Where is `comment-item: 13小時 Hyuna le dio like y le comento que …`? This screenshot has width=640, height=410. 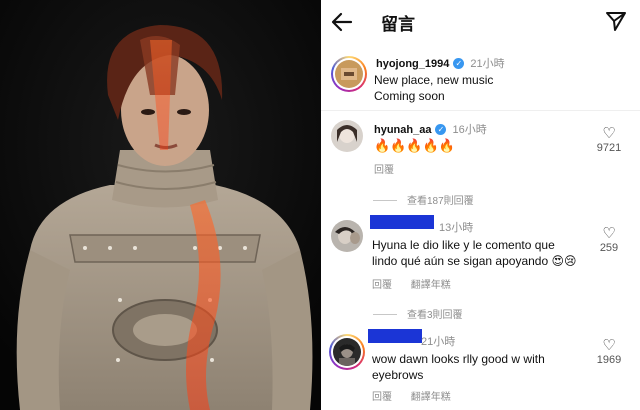 comment-item: 13小時 Hyuna le dio like y le comento que … is located at coordinates (480, 252).